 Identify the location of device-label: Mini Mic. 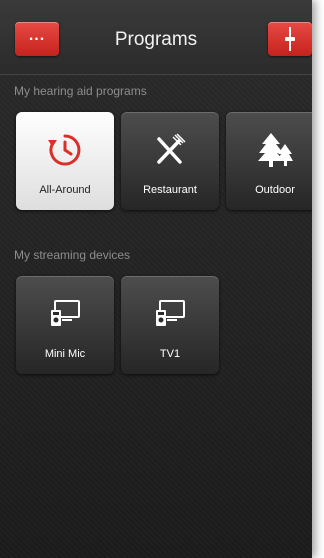
(65, 354).